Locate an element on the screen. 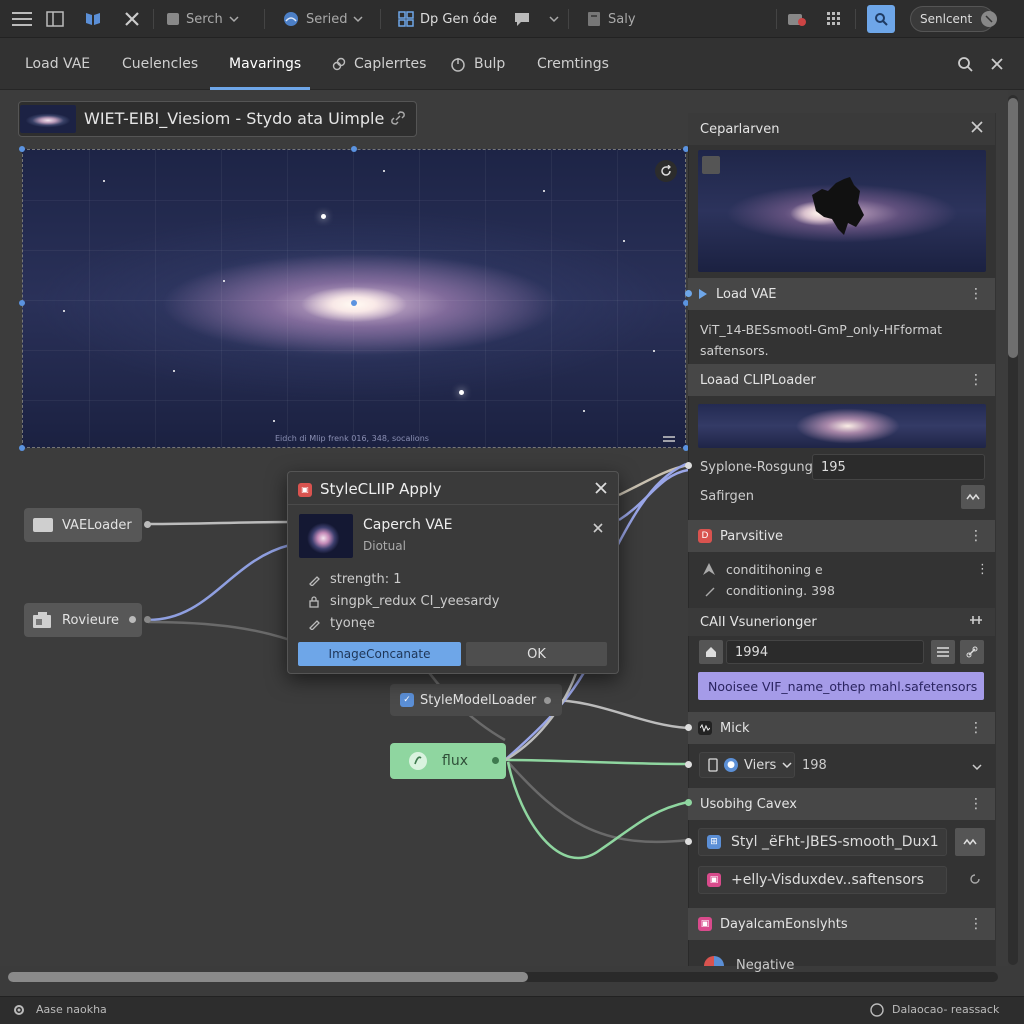  waveform-icon is located at coordinates (705, 728).